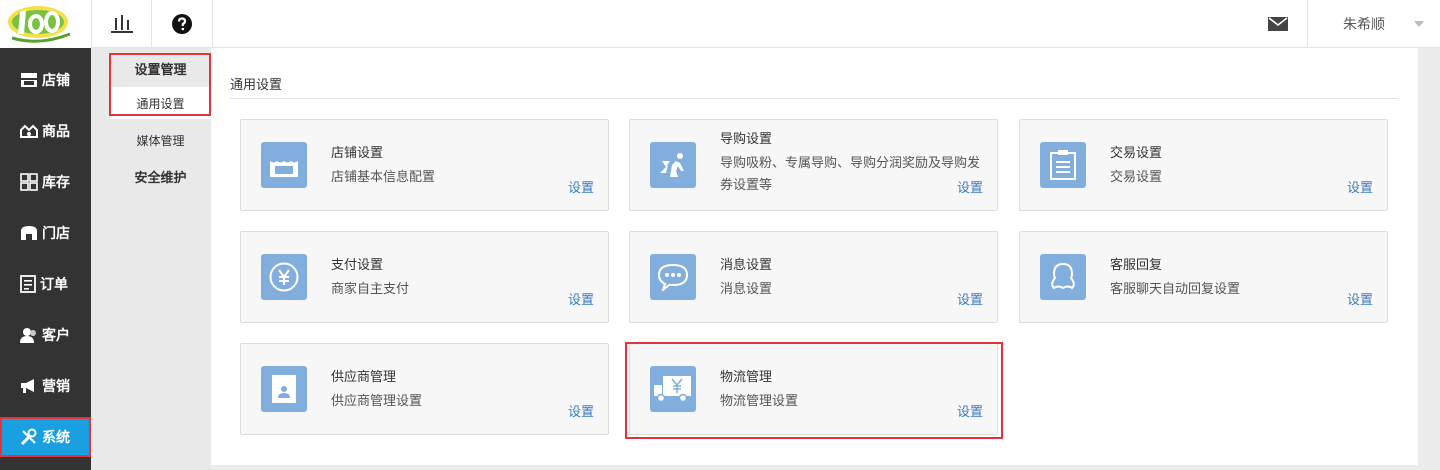 This screenshot has height=470, width=1440. What do you see at coordinates (45, 24) in the screenshot?
I see `app-logo` at bounding box center [45, 24].